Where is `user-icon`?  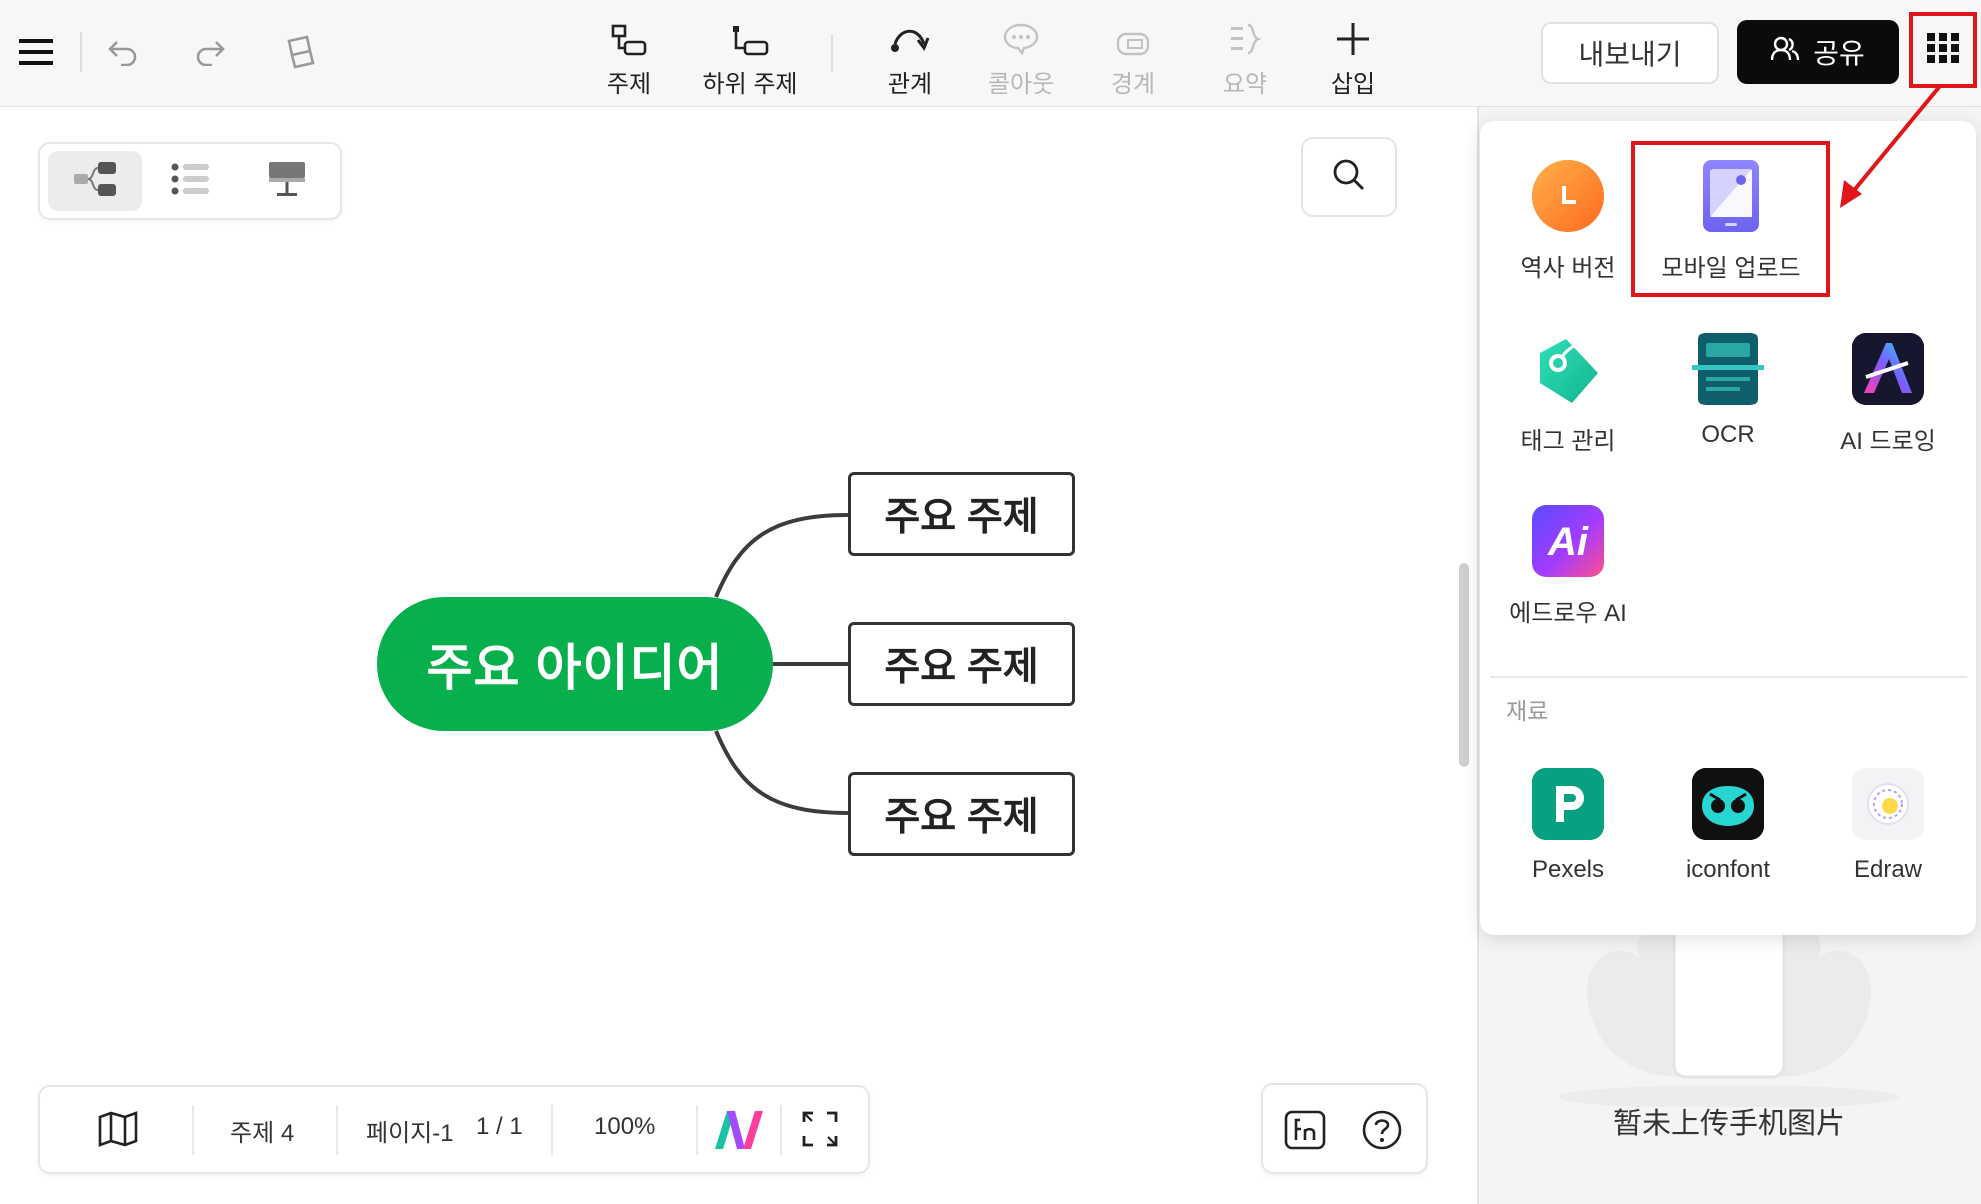
user-icon is located at coordinates (1785, 52).